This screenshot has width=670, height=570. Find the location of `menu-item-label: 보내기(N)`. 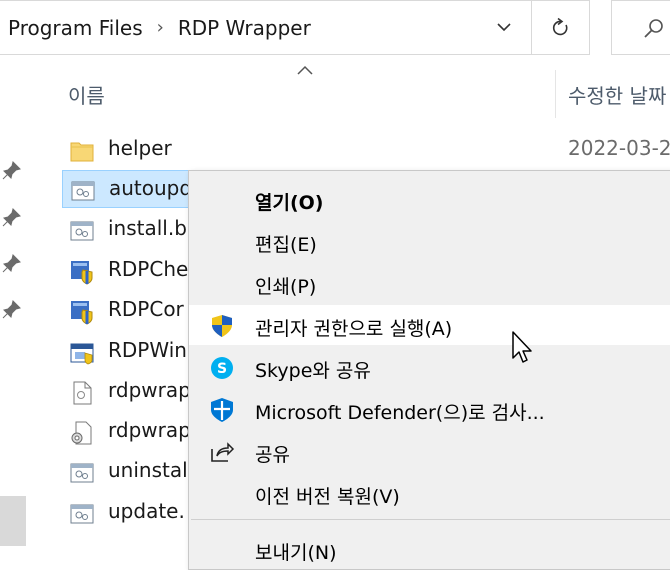

menu-item-label: 보내기(N) is located at coordinates (296, 553).